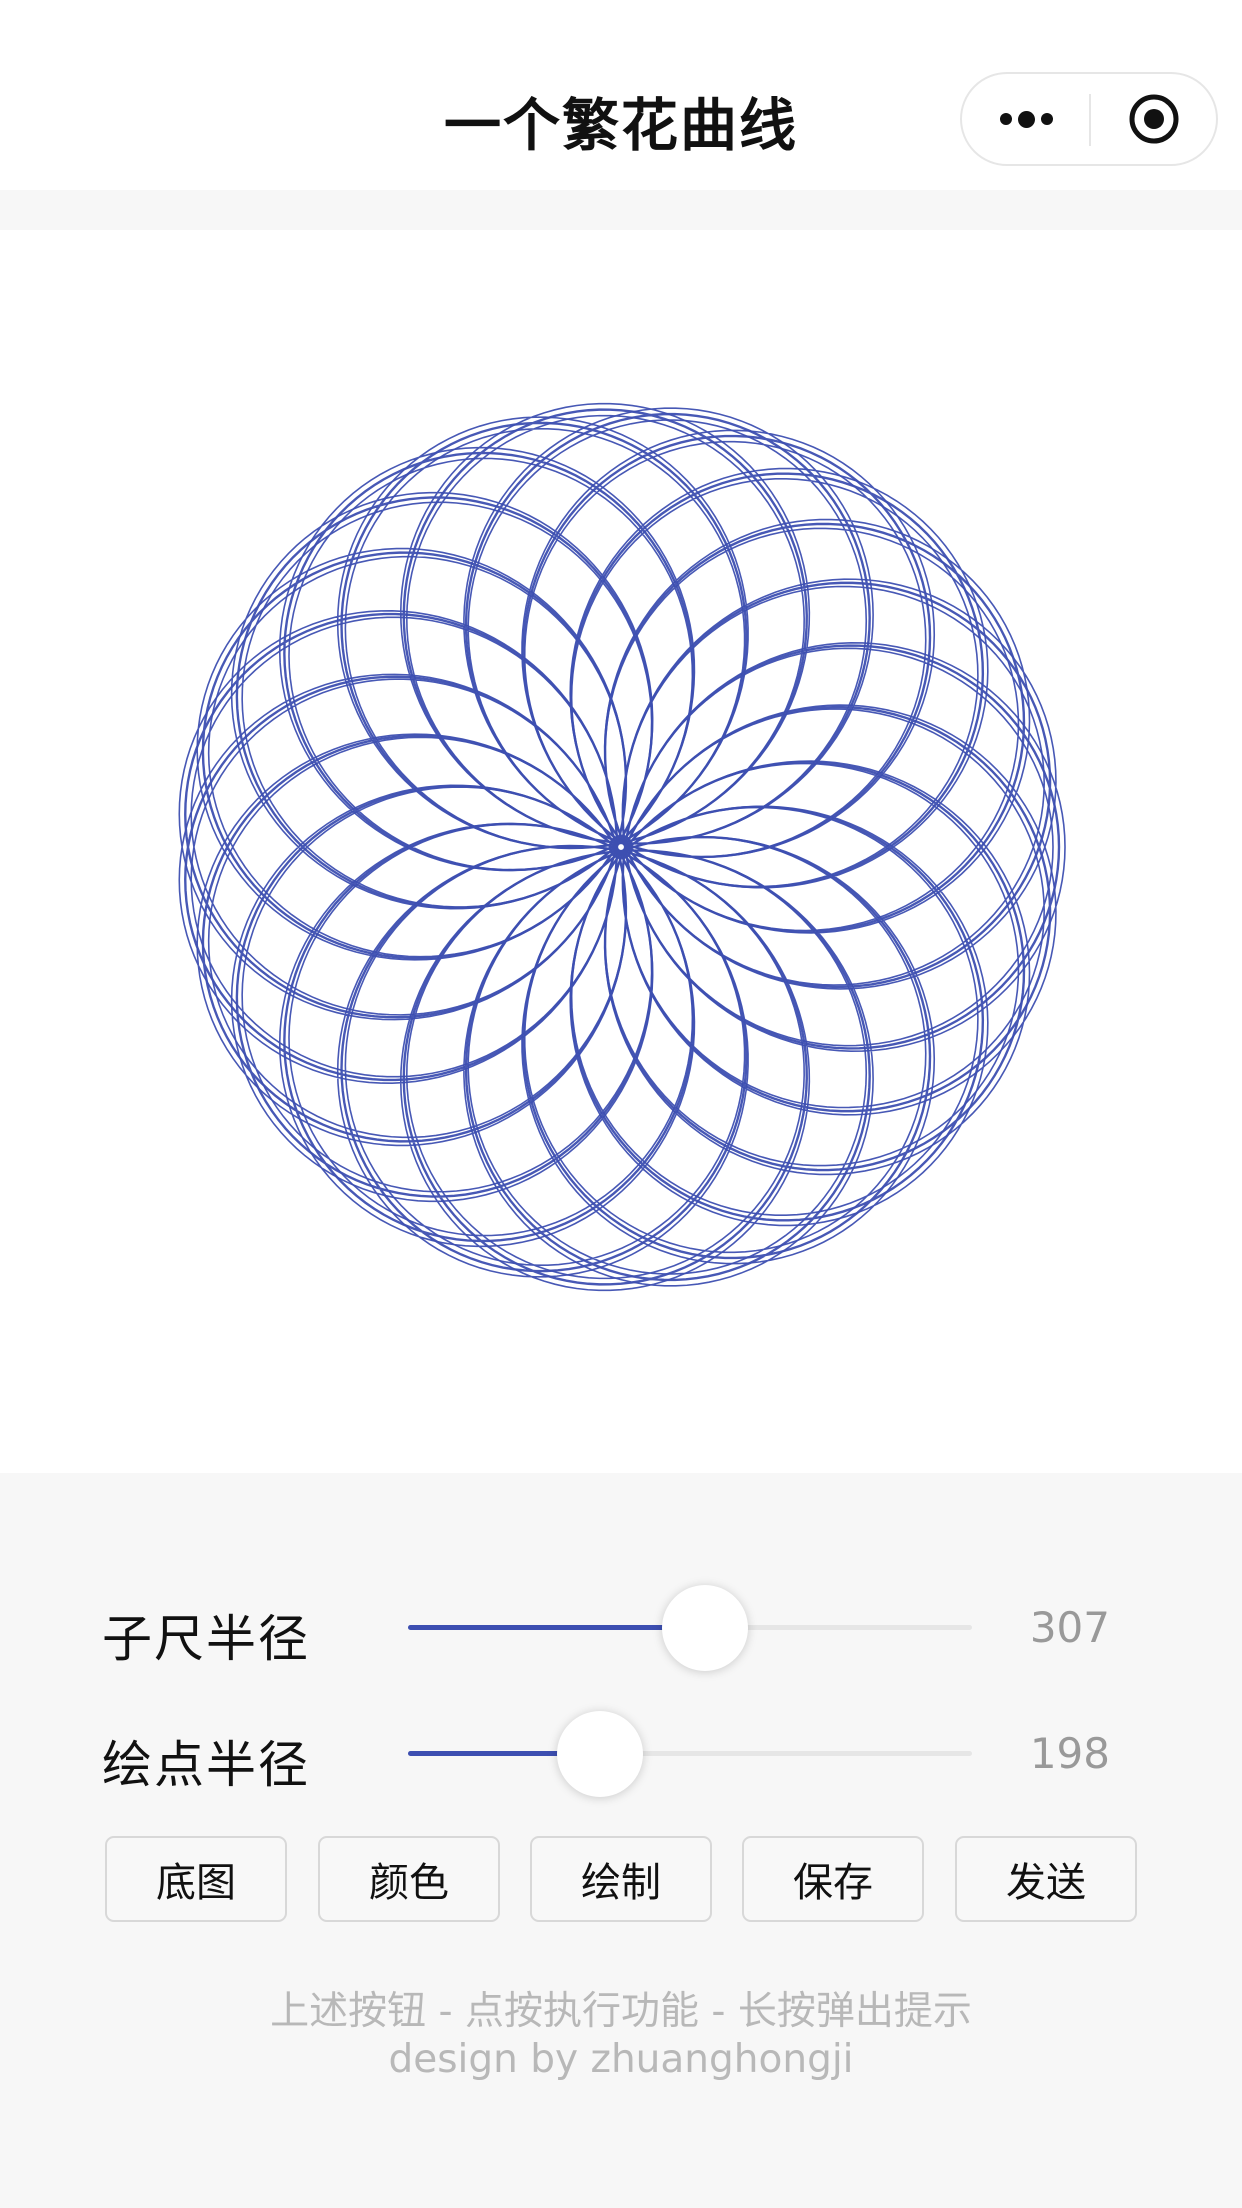  Describe the element at coordinates (196, 1879) in the screenshot. I see `base-image-button: 底图` at that location.